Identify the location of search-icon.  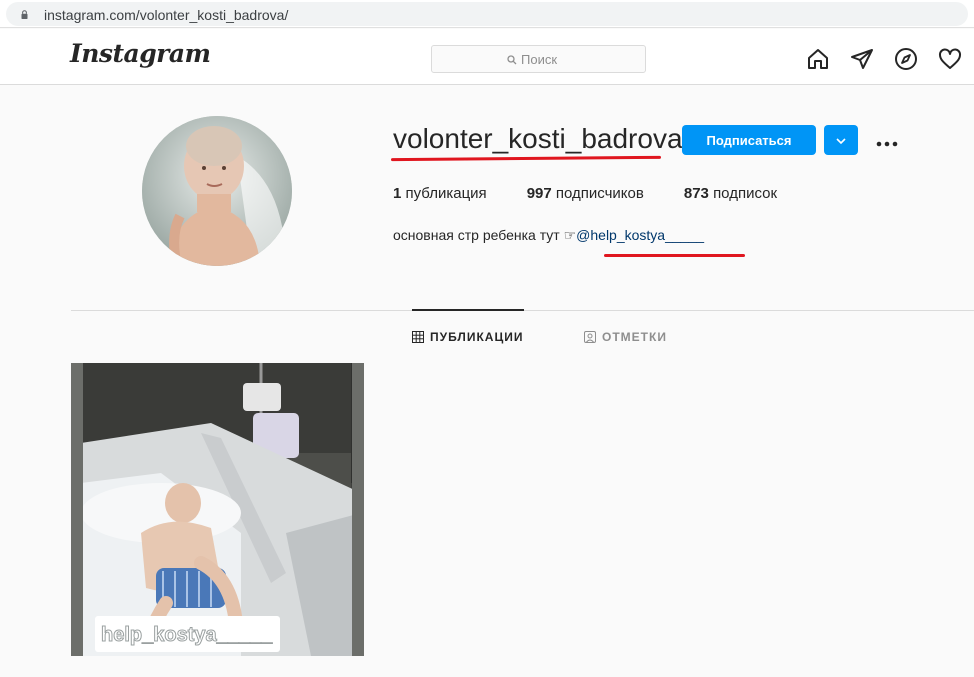
(512, 59).